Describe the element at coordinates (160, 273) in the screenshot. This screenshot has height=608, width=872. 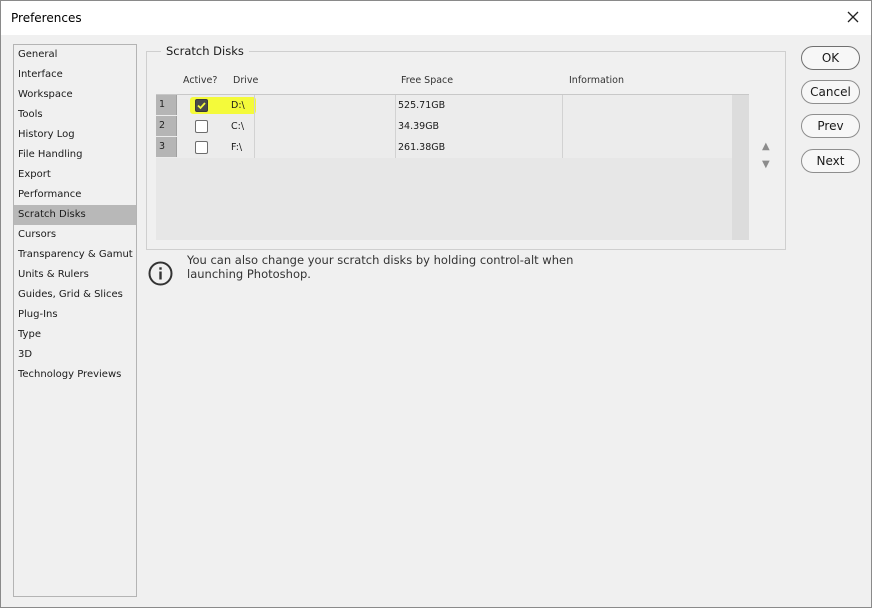
I see `info-icon` at that location.